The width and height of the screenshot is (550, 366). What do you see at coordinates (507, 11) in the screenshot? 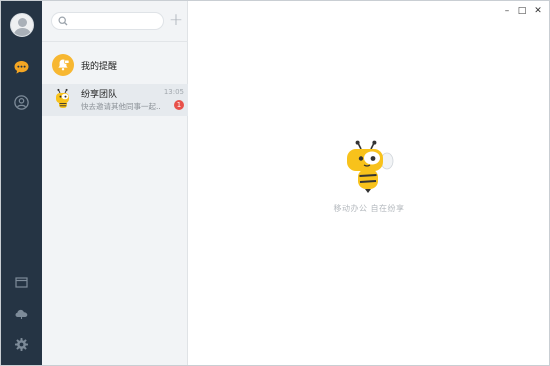
I see `minimize-button: –` at bounding box center [507, 11].